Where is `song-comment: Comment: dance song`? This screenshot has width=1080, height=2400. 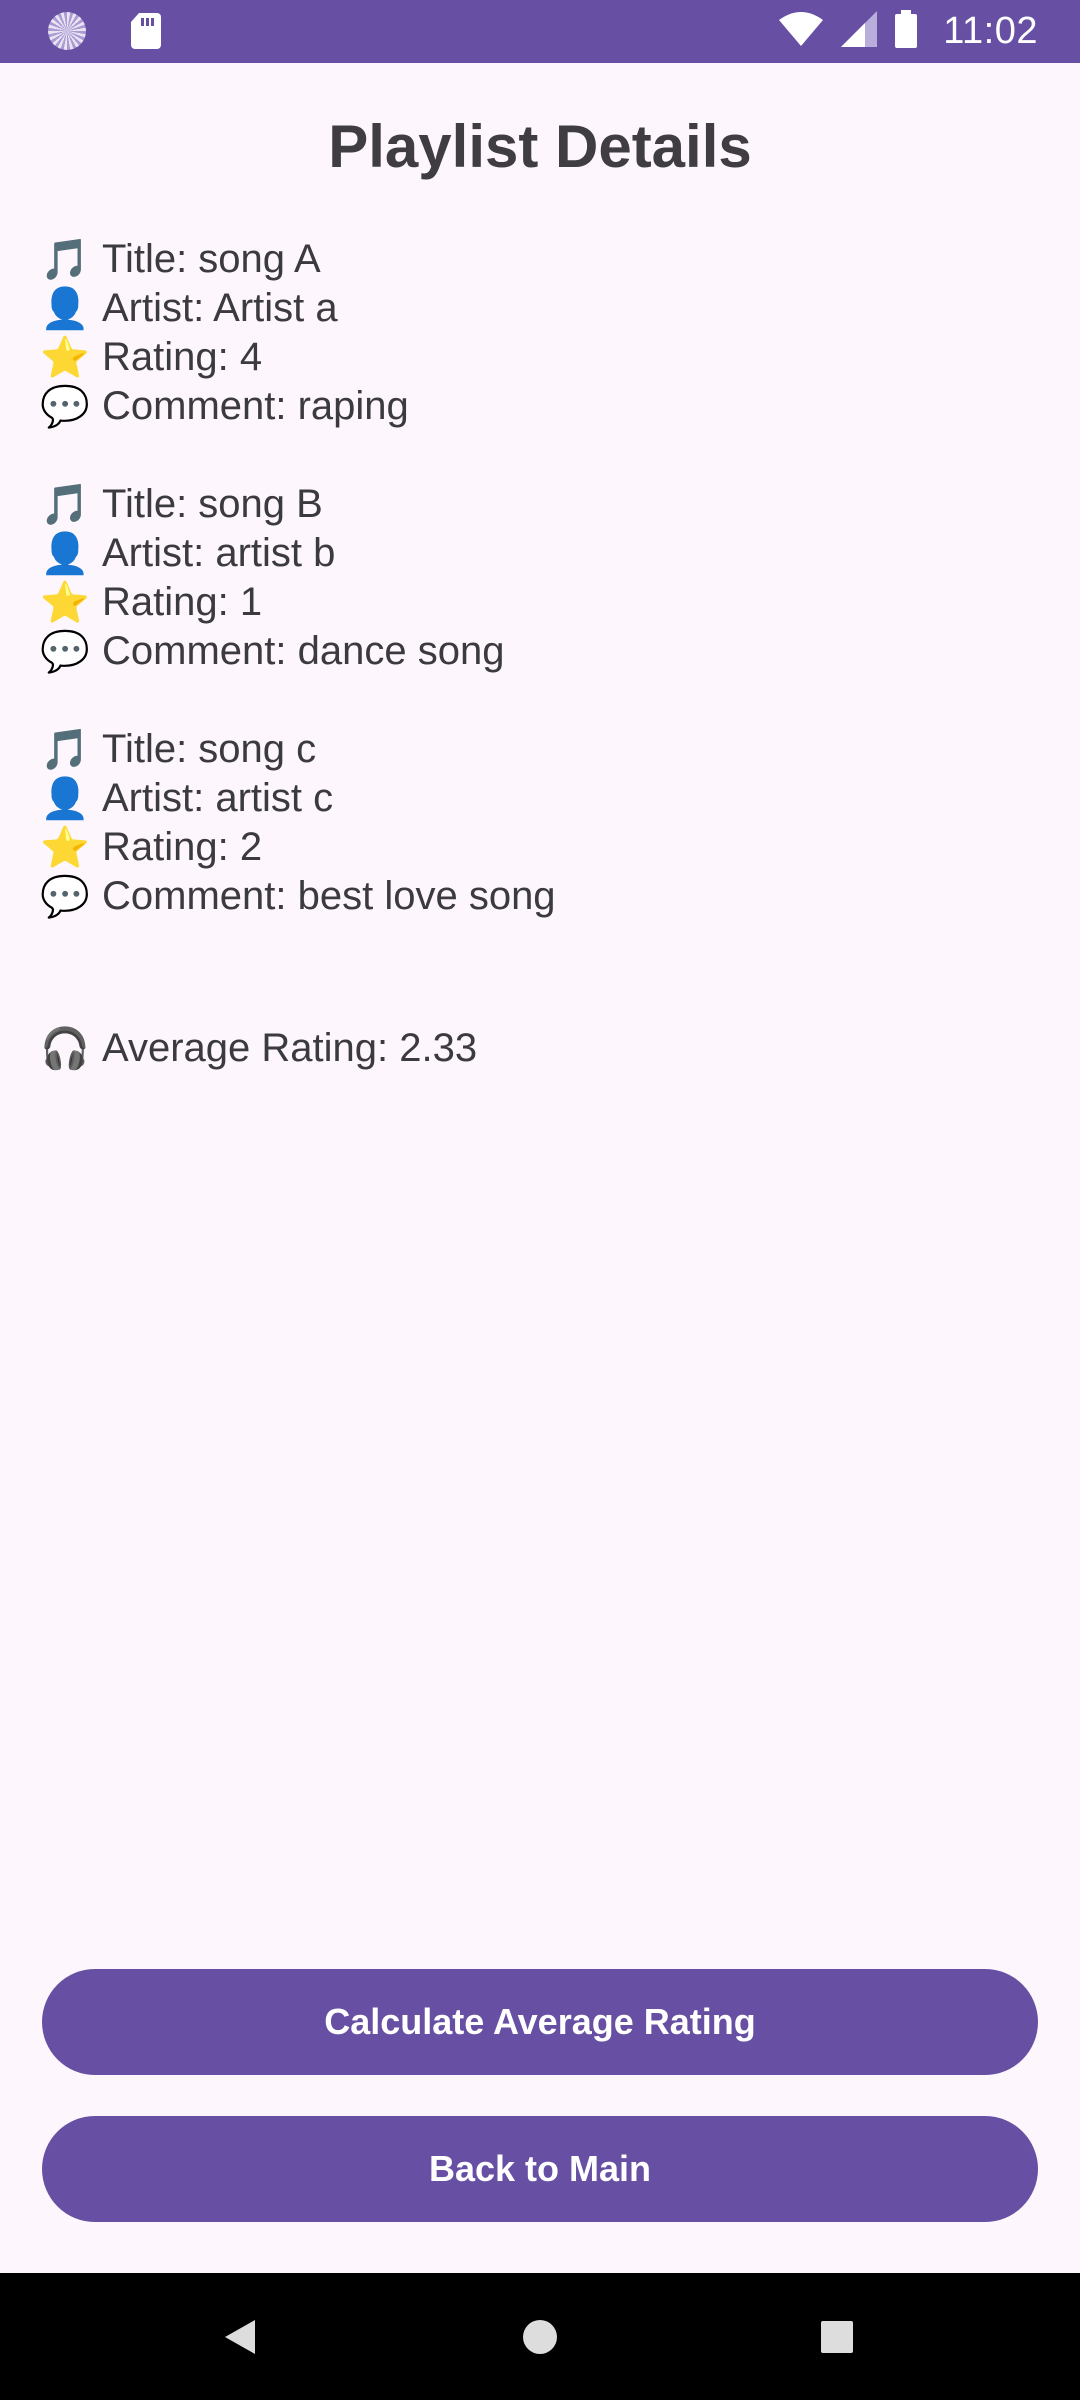 song-comment: Comment: dance song is located at coordinates (303, 651).